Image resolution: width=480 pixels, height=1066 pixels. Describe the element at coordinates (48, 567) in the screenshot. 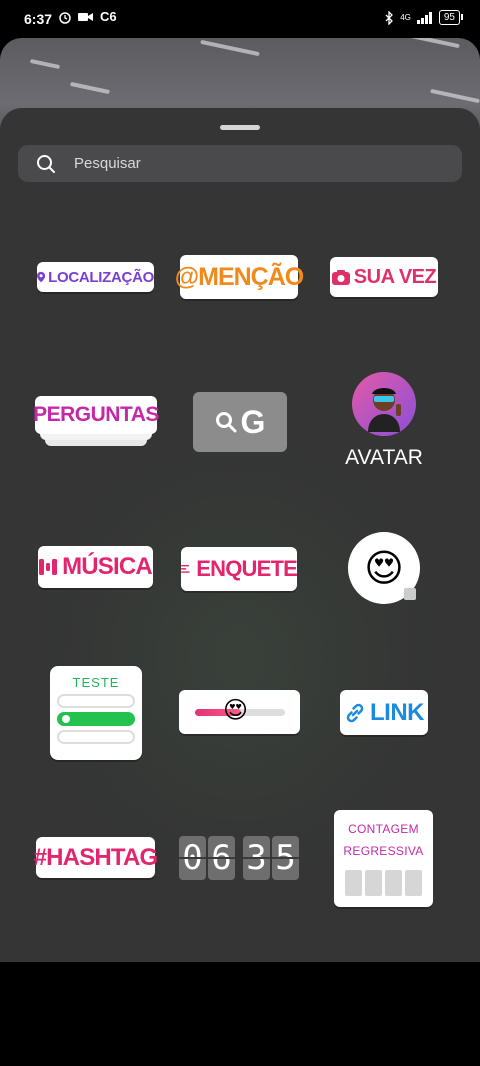

I see `music-bars-icon` at that location.